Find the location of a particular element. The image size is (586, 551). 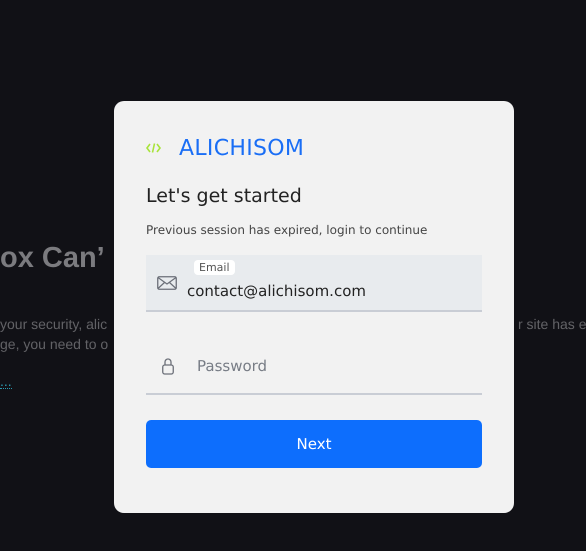

email-field: Email contact@alichisom.com is located at coordinates (314, 283).